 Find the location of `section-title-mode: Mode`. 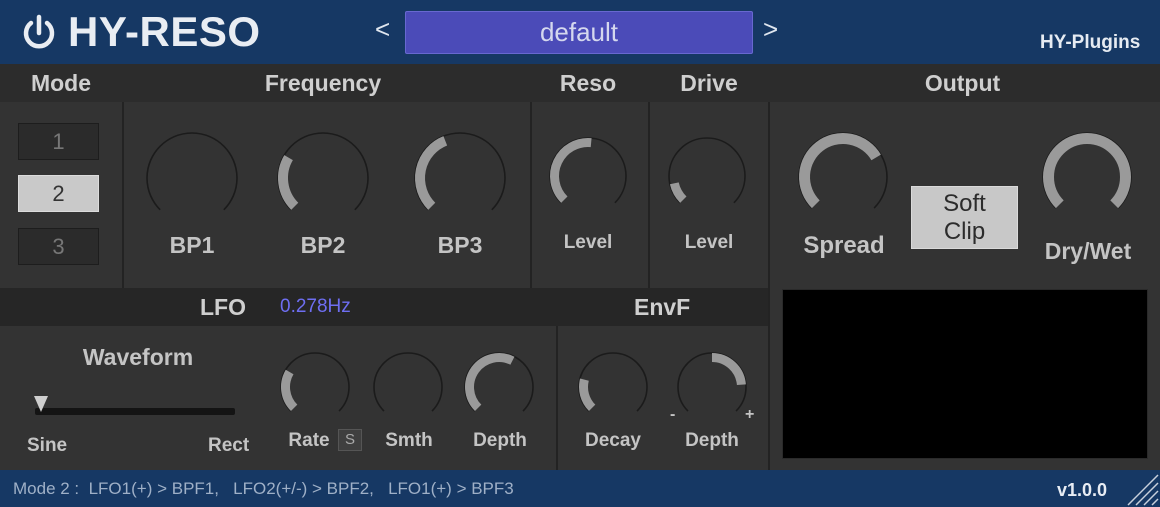

section-title-mode: Mode is located at coordinates (61, 83).